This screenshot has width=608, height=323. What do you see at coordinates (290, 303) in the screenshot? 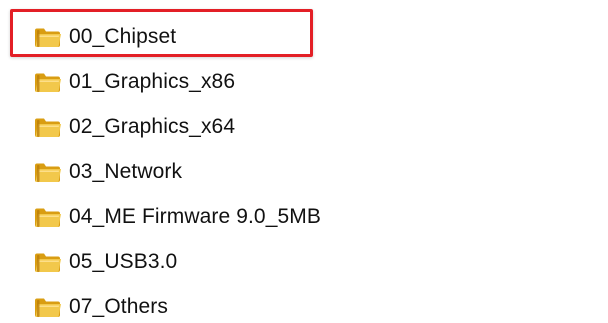
I see `folder-item-07-others: 07_Others` at bounding box center [290, 303].